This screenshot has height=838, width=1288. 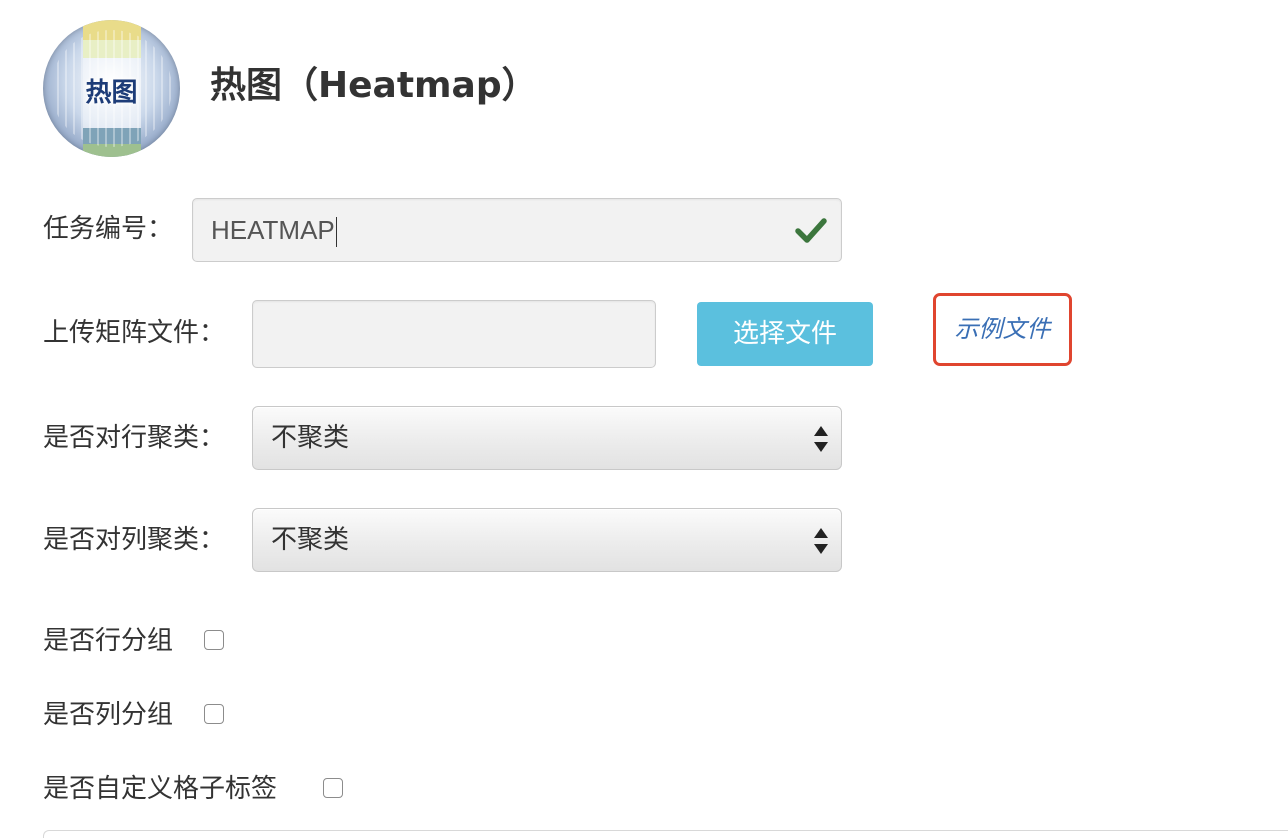 What do you see at coordinates (214, 640) in the screenshot?
I see `row-group-checkbox` at bounding box center [214, 640].